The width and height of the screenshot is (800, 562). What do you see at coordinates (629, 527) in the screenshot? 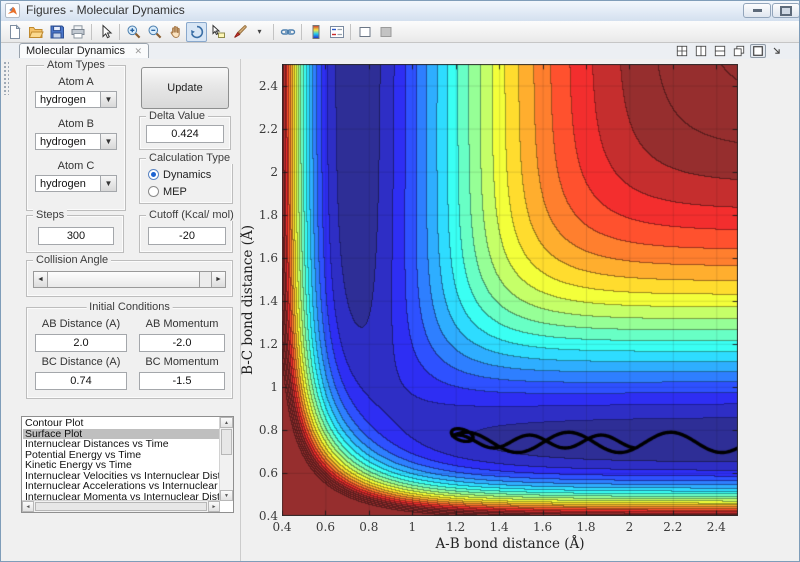
I see `x-tick-label: 2` at bounding box center [629, 527].